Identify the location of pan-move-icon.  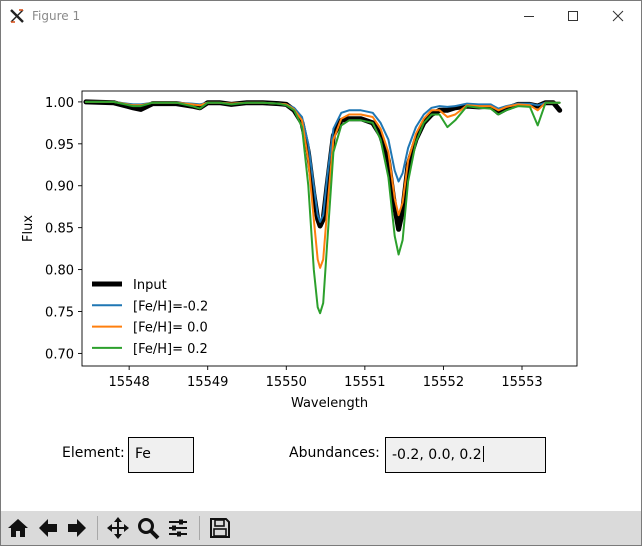
(118, 528).